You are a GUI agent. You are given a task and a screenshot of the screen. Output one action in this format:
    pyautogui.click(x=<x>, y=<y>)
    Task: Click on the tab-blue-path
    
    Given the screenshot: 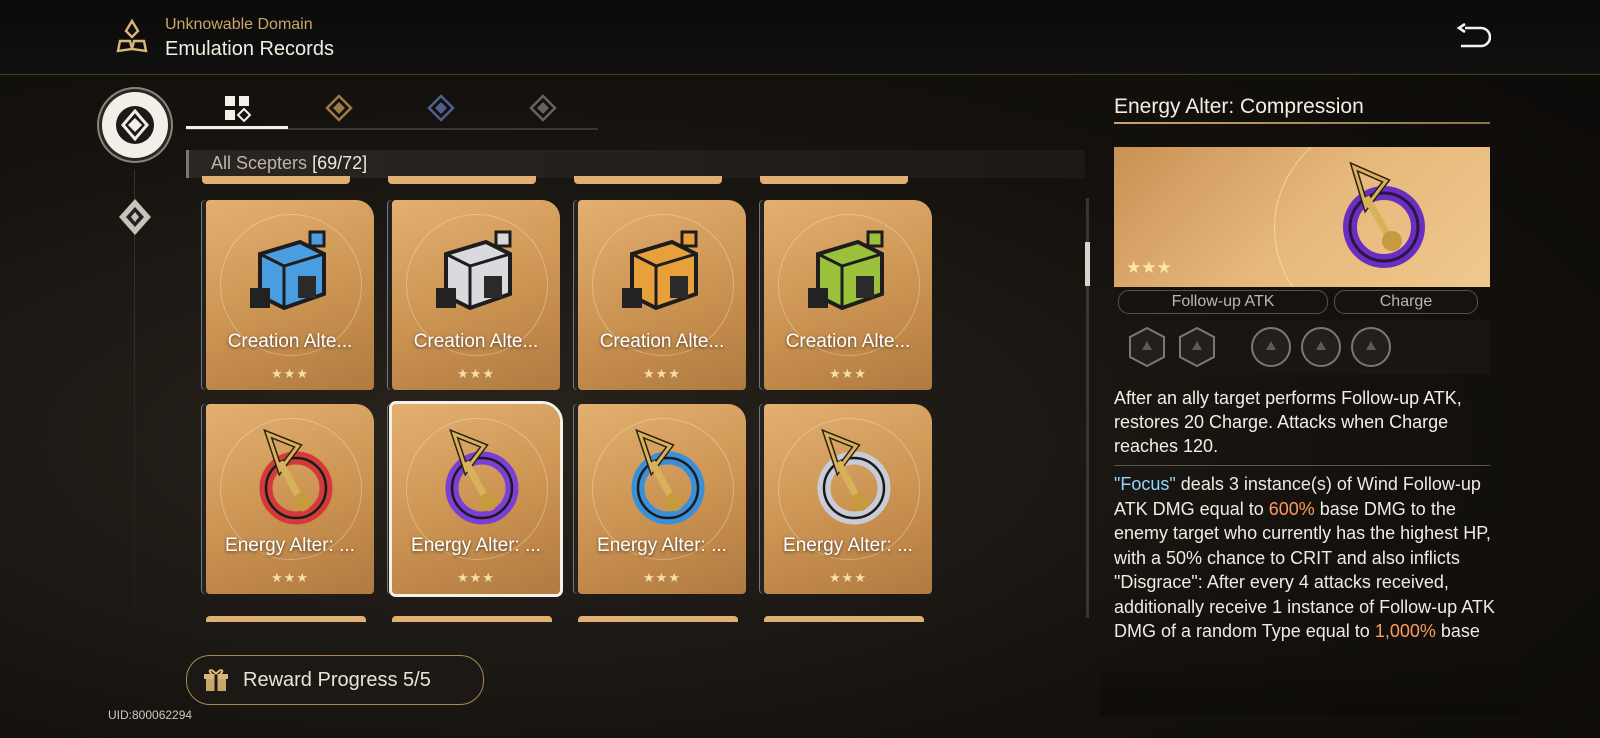 What is the action you would take?
    pyautogui.click(x=441, y=108)
    